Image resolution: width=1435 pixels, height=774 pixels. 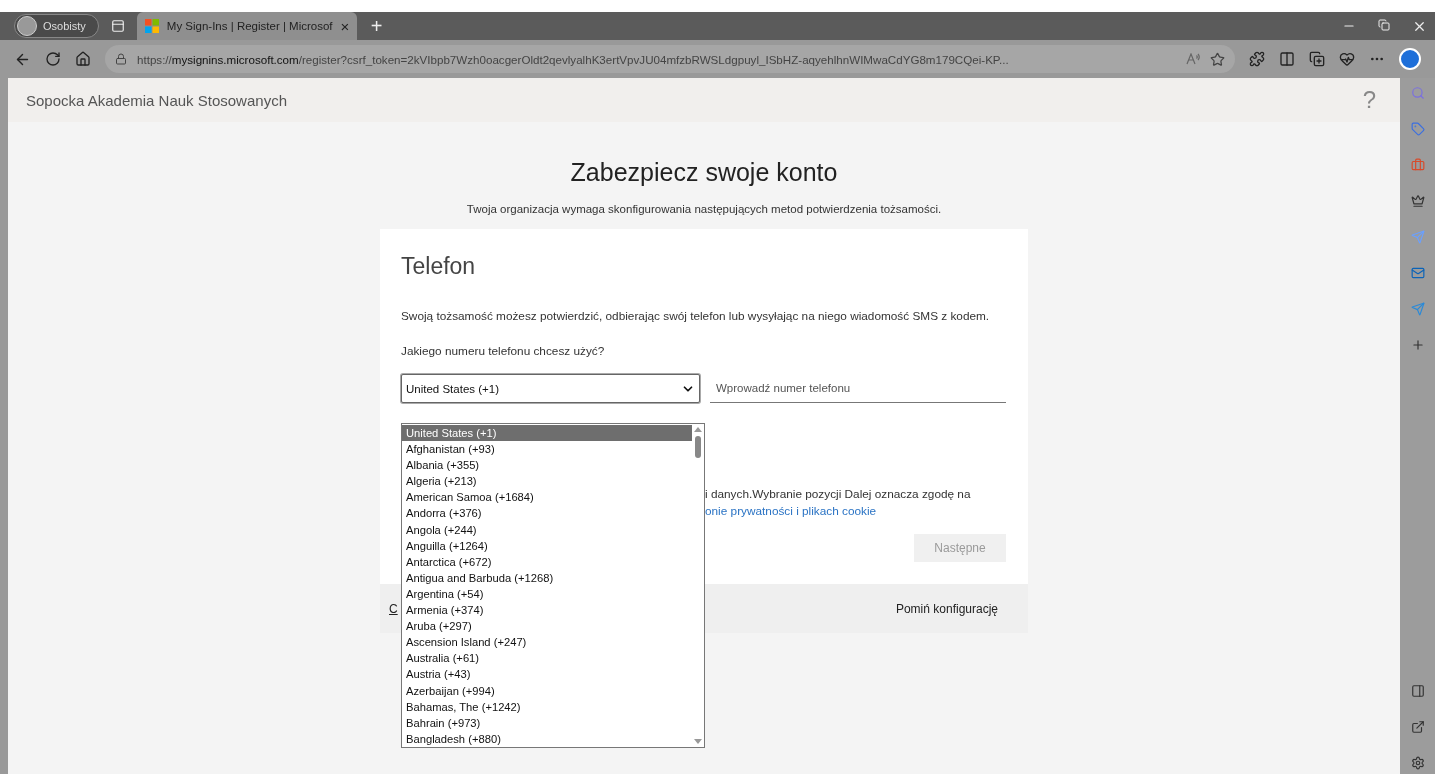 What do you see at coordinates (393, 608) in the screenshot?
I see `footer-link: C` at bounding box center [393, 608].